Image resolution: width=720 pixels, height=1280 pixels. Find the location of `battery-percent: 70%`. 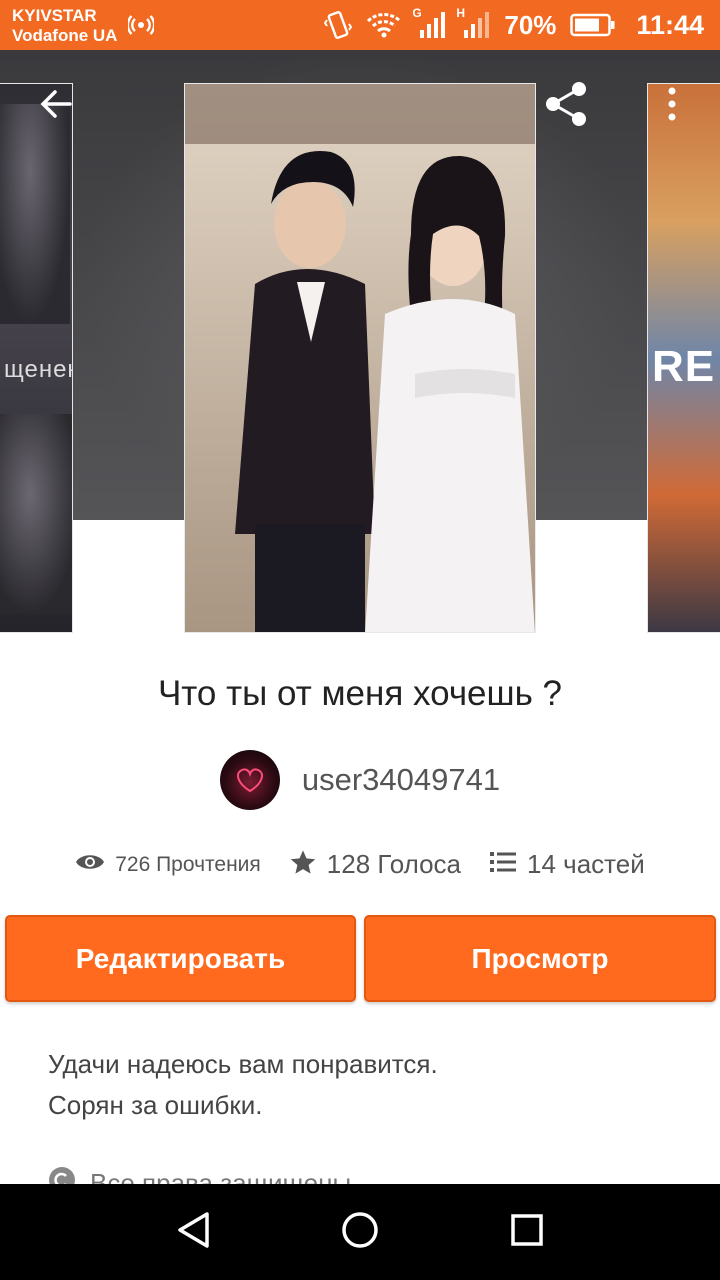

battery-percent: 70% is located at coordinates (530, 24).